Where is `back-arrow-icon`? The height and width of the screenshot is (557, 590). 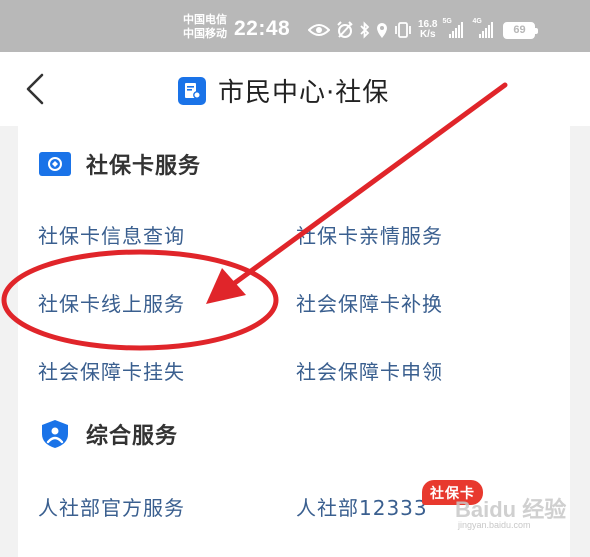 back-arrow-icon is located at coordinates (35, 89).